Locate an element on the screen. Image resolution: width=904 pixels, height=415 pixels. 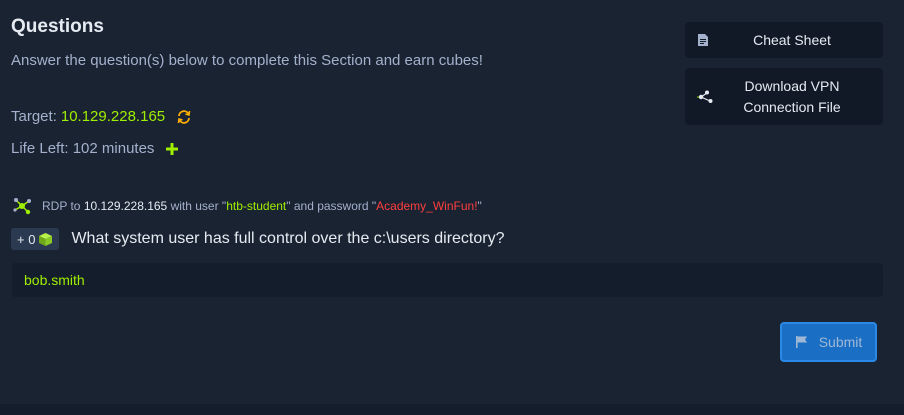
rdp-username: htb-student is located at coordinates (256, 206).